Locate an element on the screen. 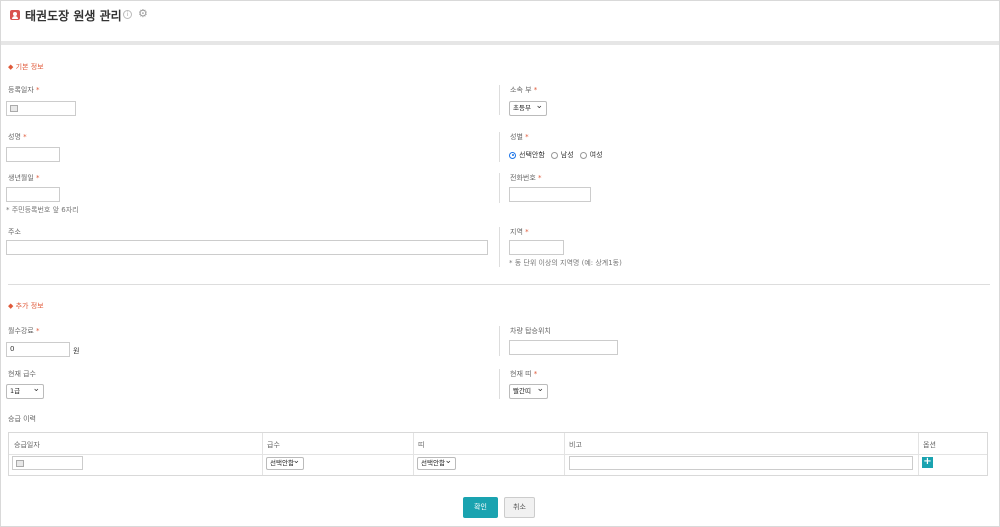  gender-option-label: 선택안함 is located at coordinates (532, 155).